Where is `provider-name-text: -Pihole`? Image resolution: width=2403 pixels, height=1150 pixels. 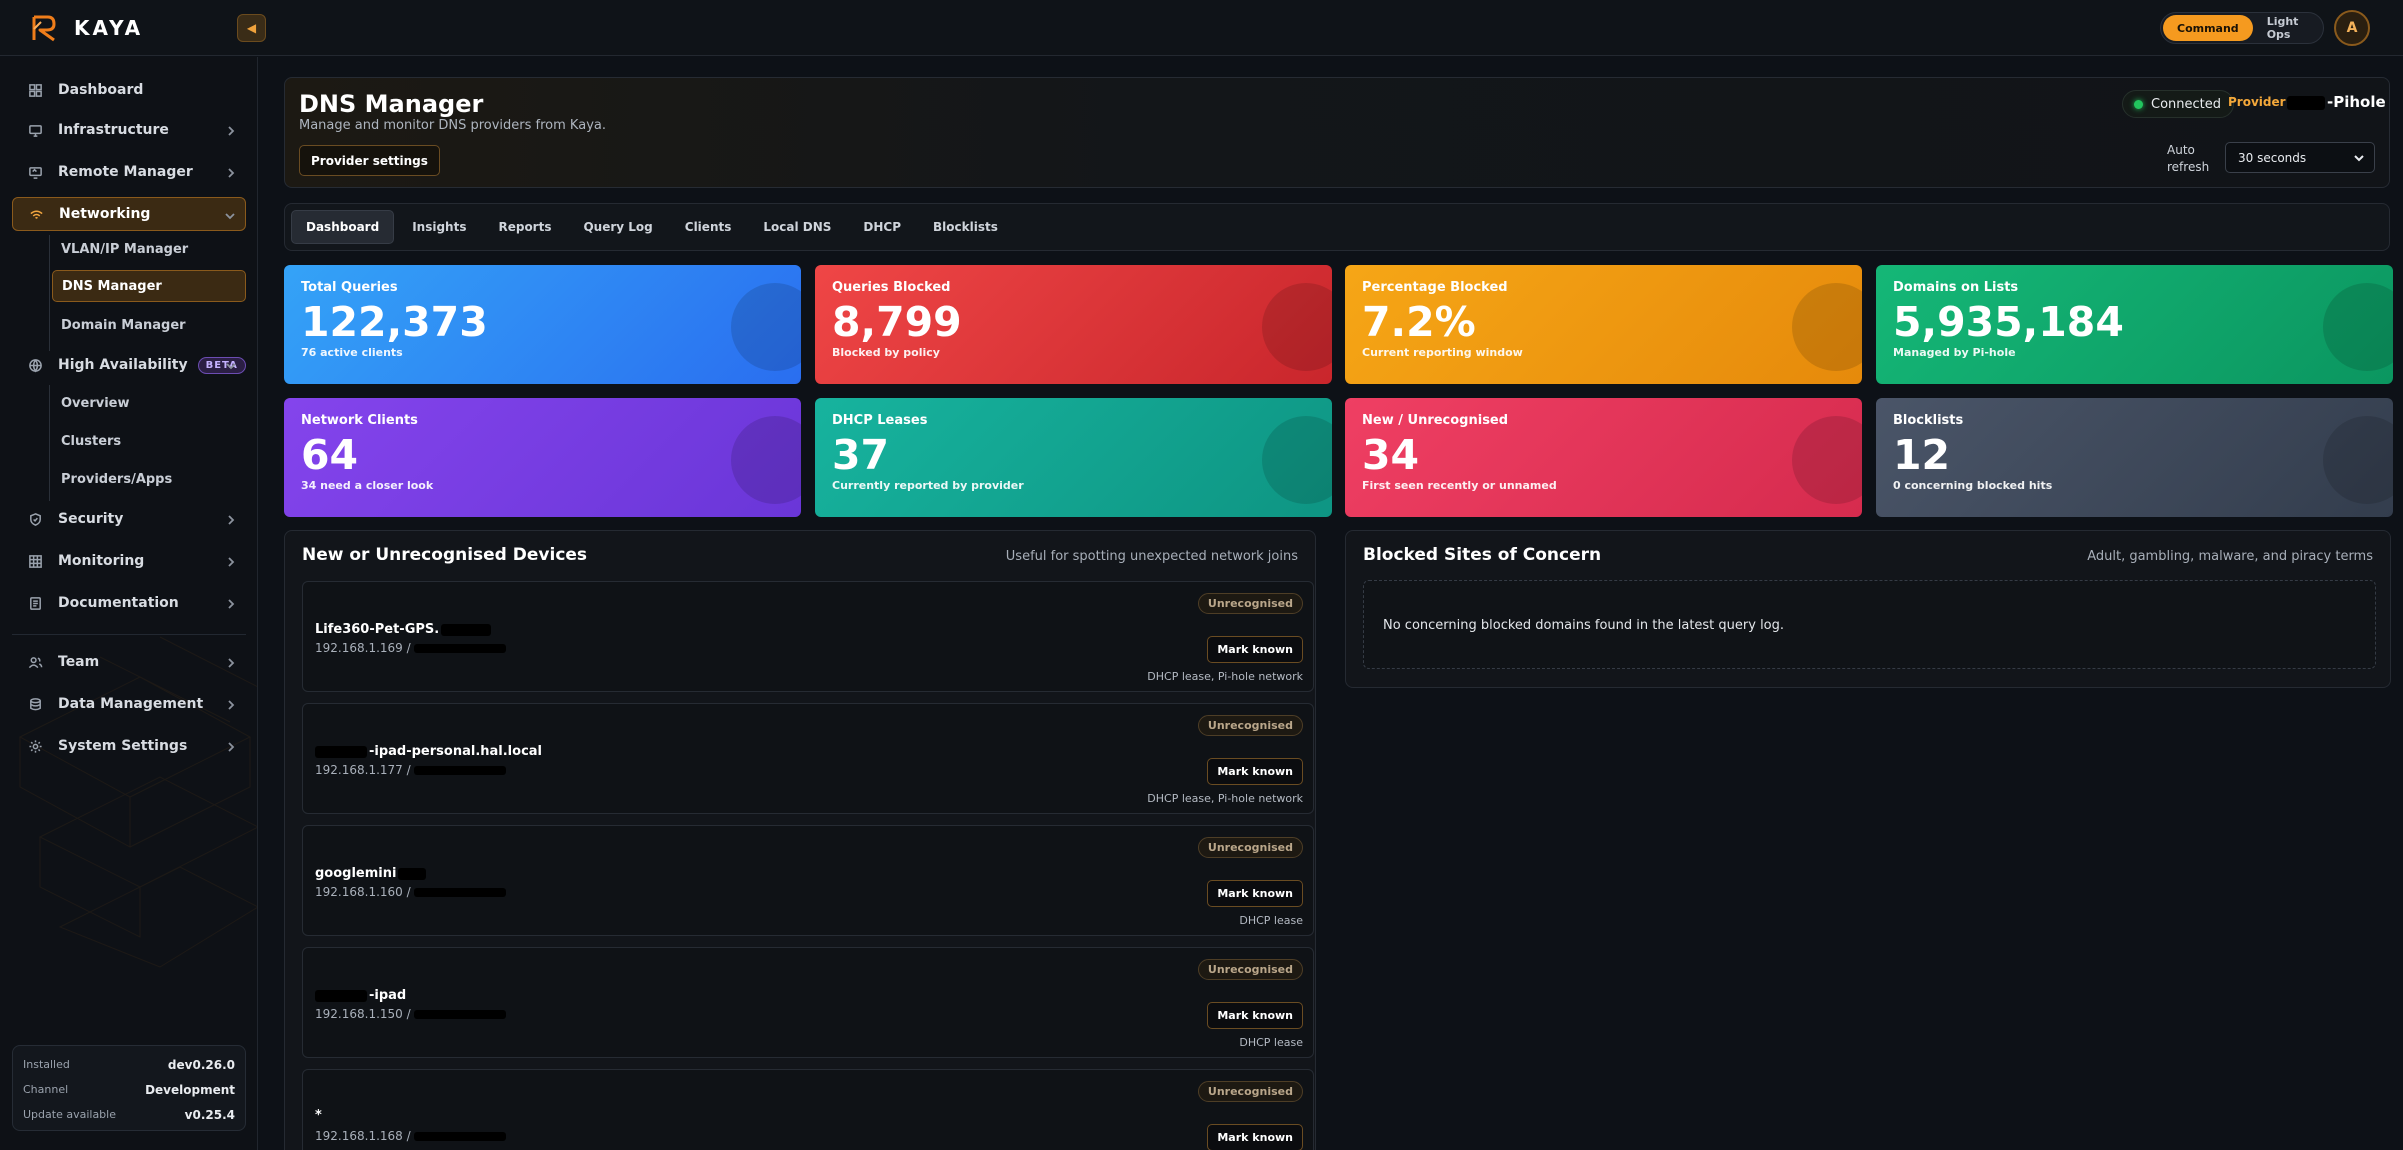
provider-name-text: -Pihole is located at coordinates (2356, 102).